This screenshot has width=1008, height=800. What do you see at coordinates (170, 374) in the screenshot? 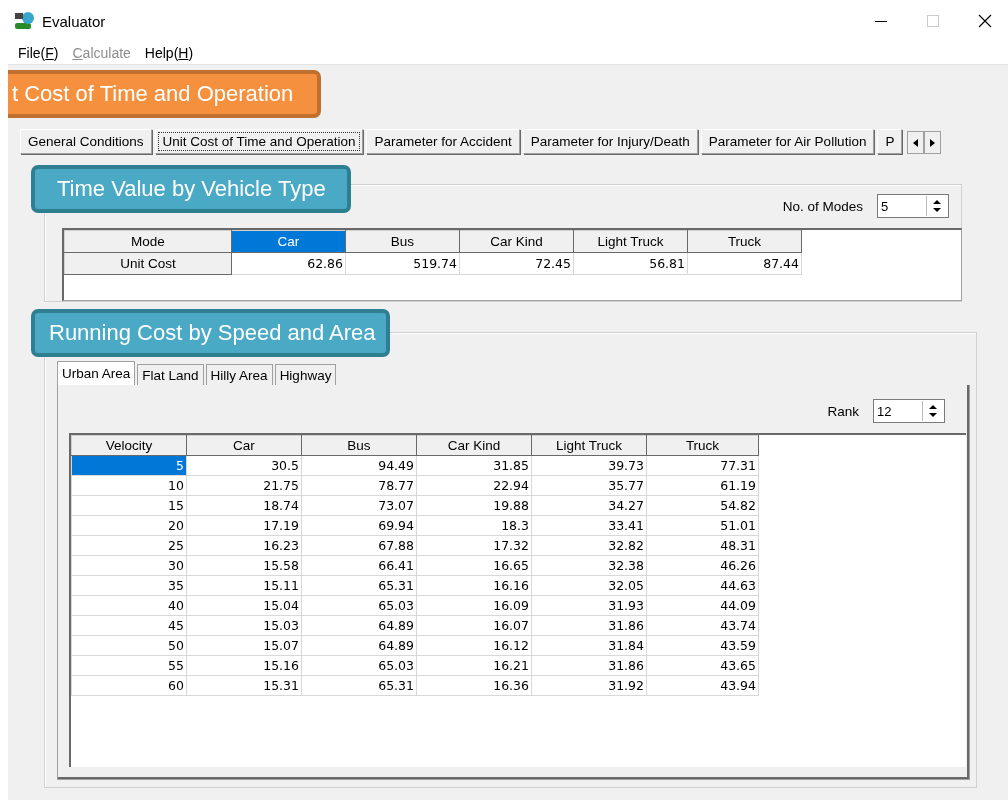
I see `tab: Flat Land` at bounding box center [170, 374].